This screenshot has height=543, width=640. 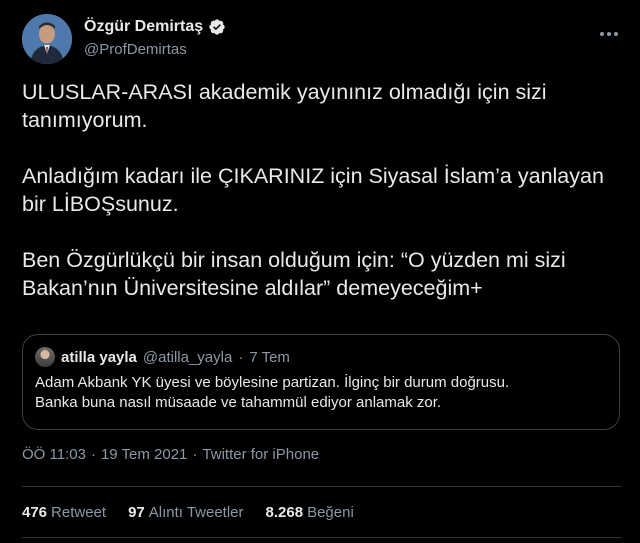 I want to click on retweets-label: Retweet, so click(x=79, y=512).